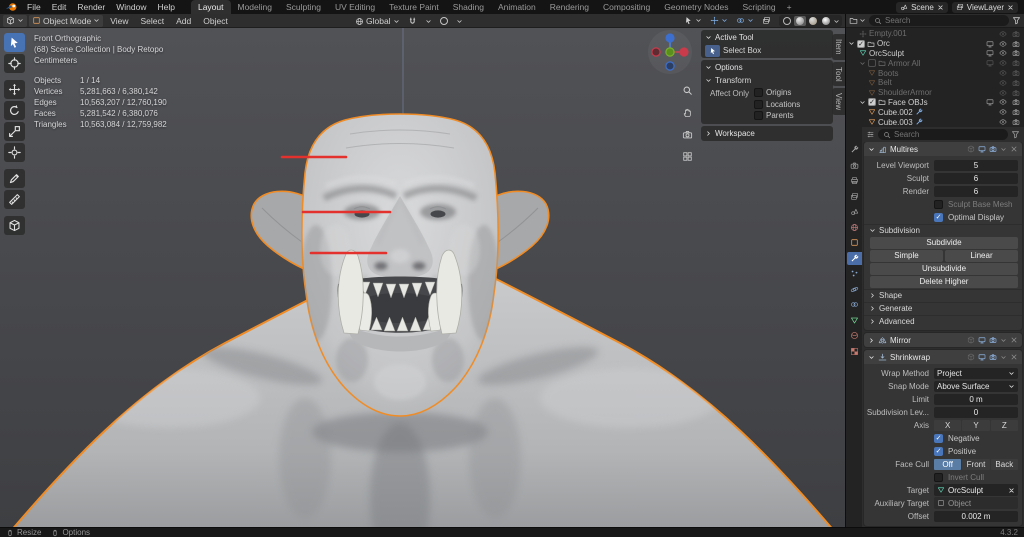 This screenshot has height=537, width=1024. What do you see at coordinates (767, 133) in the screenshot?
I see `workspace-header: Workspace` at bounding box center [767, 133].